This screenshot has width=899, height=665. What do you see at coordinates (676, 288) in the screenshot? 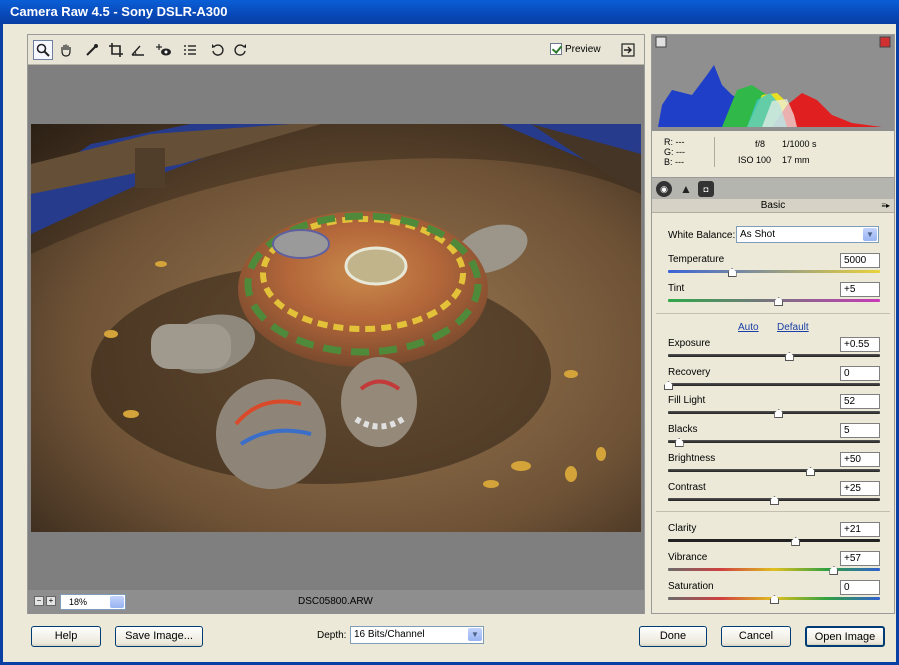
I see `slider-label: Tint` at bounding box center [676, 288].